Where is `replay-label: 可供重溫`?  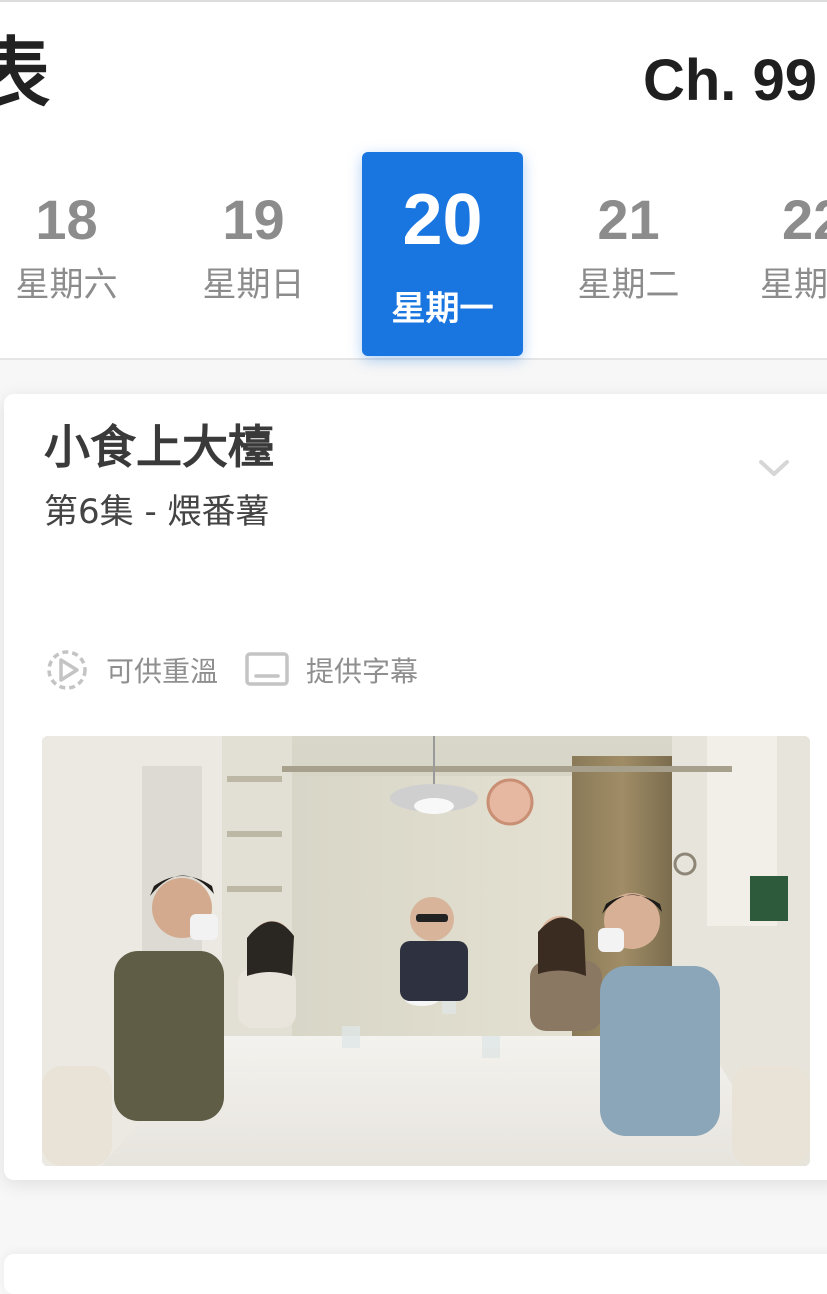
replay-label: 可供重溫 is located at coordinates (162, 671).